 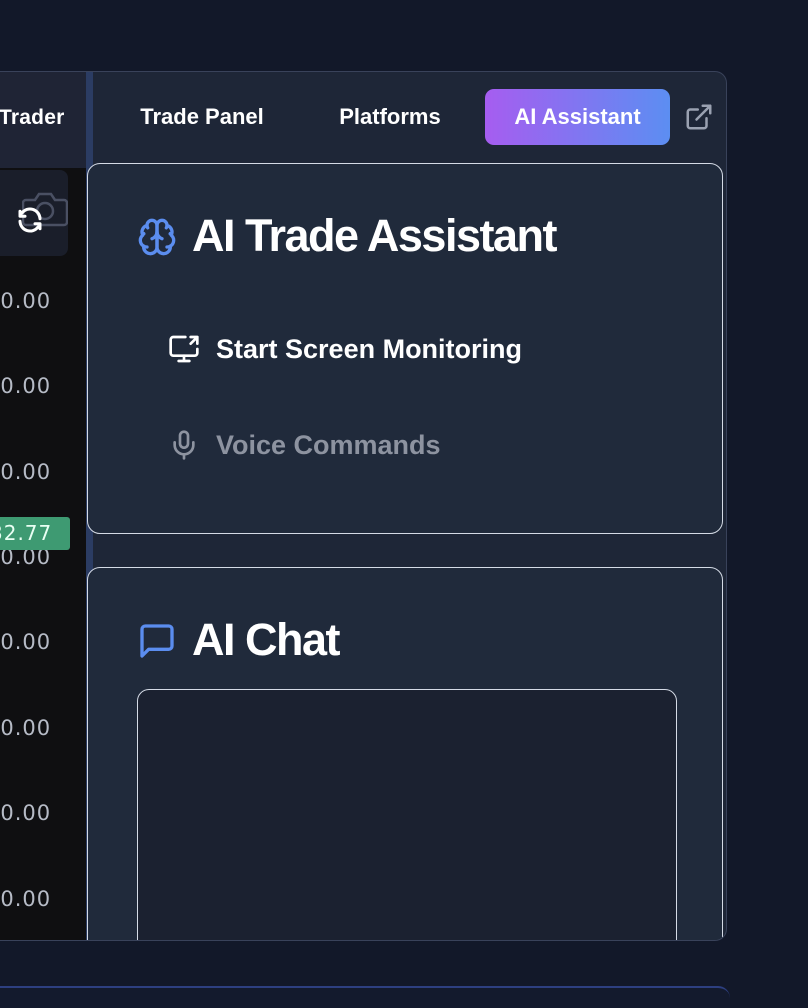 I want to click on tab-platforms-label: Platforms, so click(x=390, y=116).